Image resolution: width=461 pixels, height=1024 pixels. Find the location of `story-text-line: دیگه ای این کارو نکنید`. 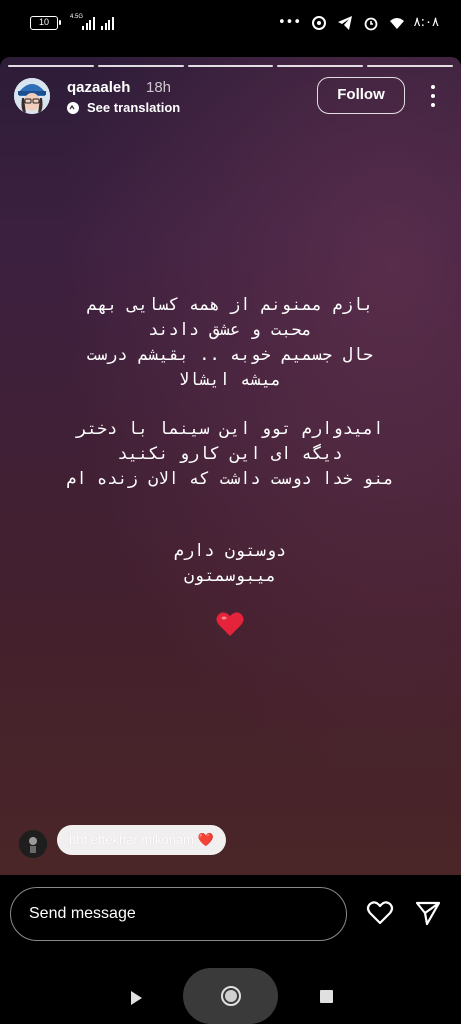

story-text-line: دیگه ای این کارو نکنید is located at coordinates (230, 454).